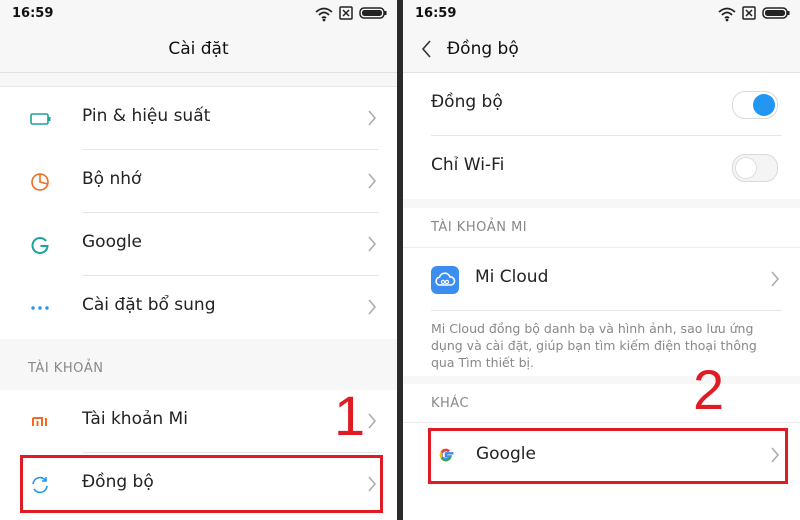  I want to click on battery-icon, so click(40, 119).